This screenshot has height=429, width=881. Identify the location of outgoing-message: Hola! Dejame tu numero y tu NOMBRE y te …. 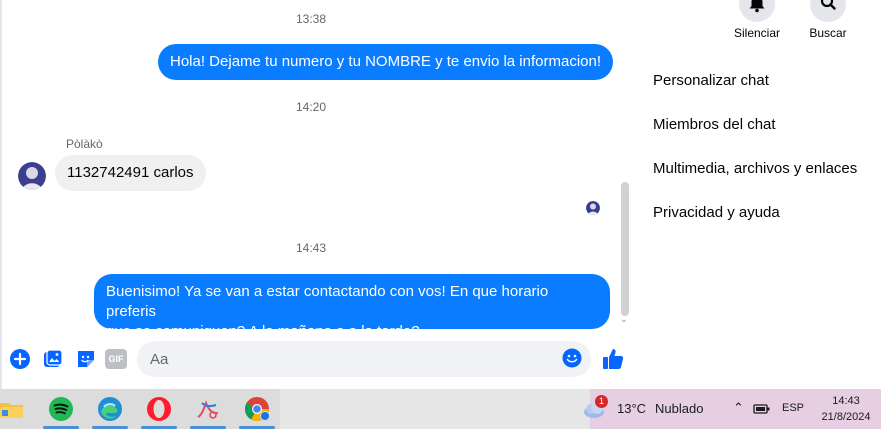
(386, 62).